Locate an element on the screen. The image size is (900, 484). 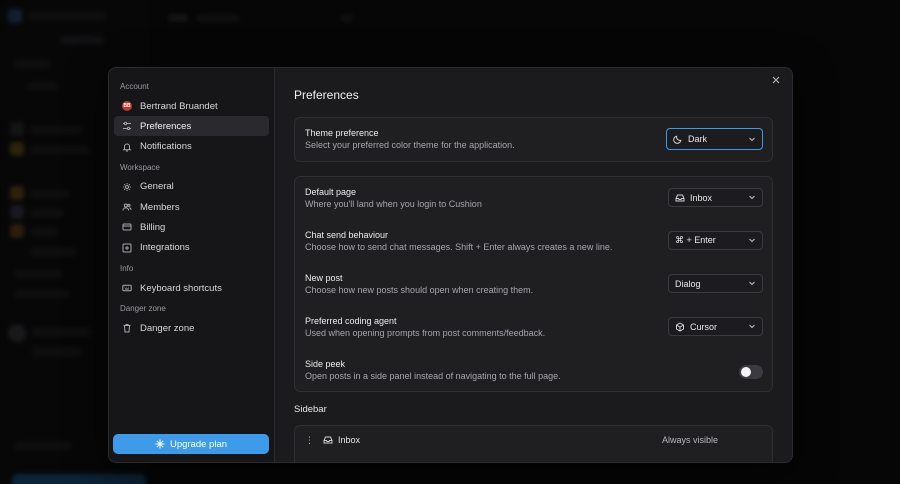
nav-item-integrations: Integrations is located at coordinates (191, 248).